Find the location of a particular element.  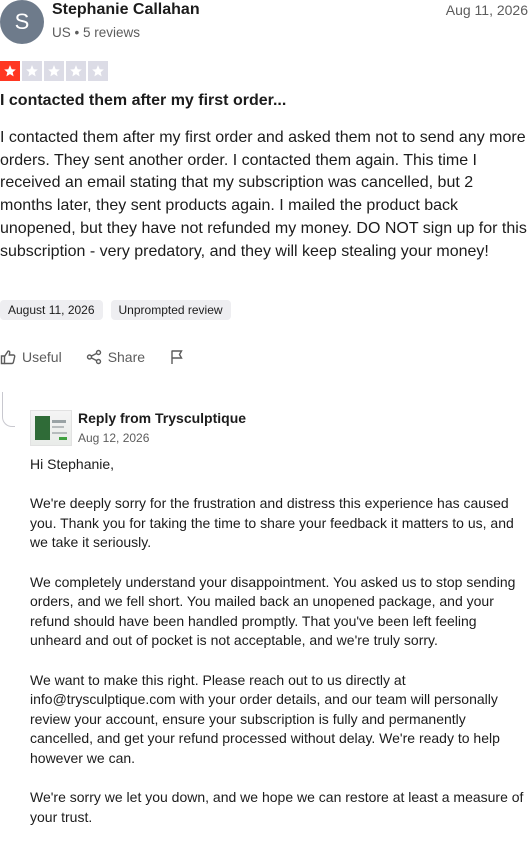

report-button is located at coordinates (177, 357).